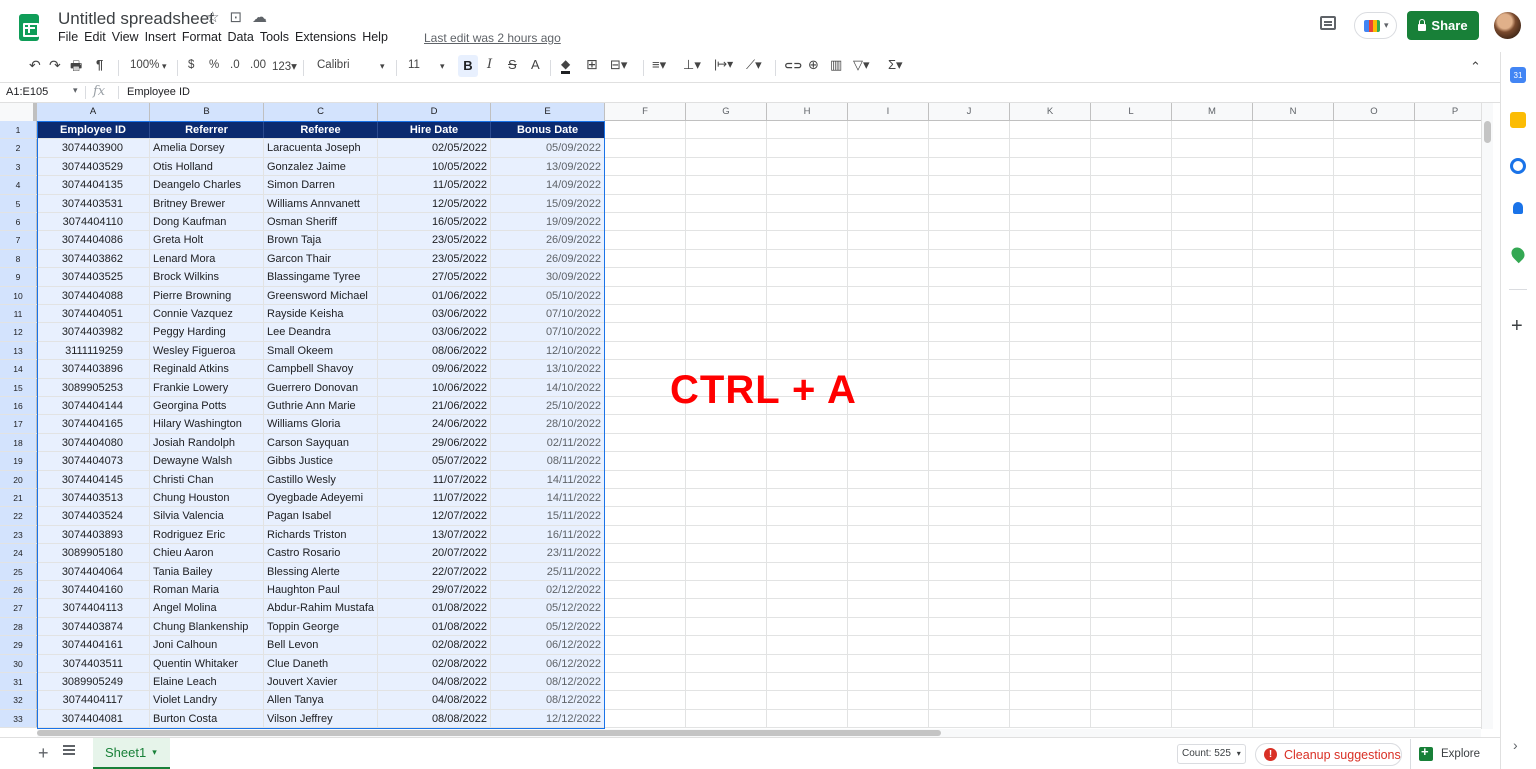  Describe the element at coordinates (93, 424) in the screenshot. I see `table-cell: 3074404165` at that location.